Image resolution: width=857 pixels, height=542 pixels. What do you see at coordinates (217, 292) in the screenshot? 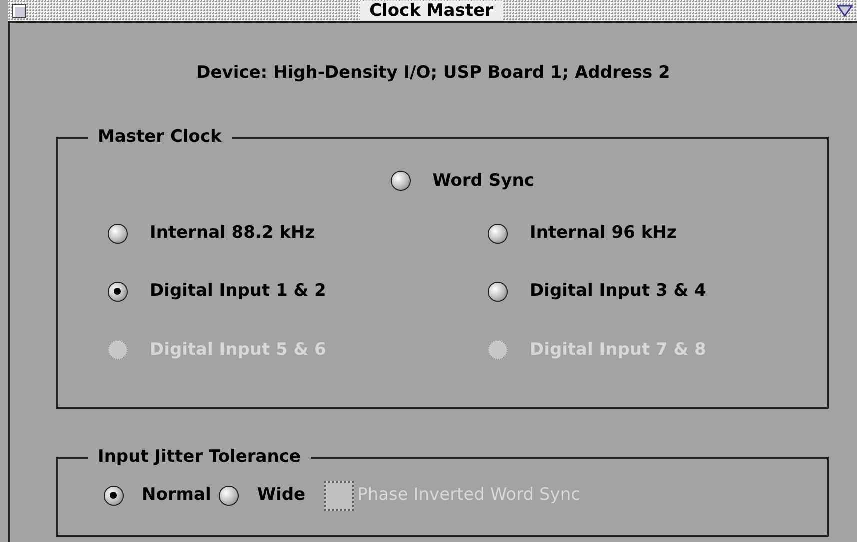
I see `radio-button: Digital Input 1 & 2` at bounding box center [217, 292].